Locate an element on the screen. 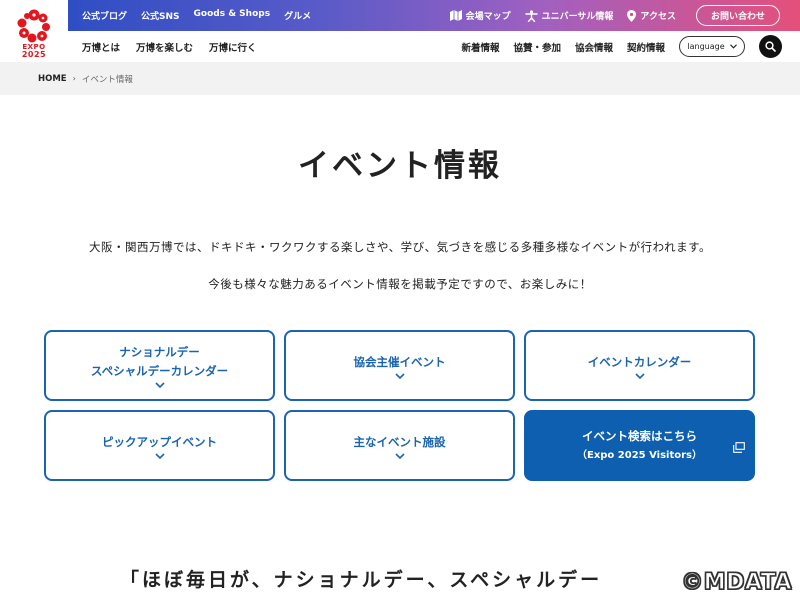  intro-text-line2: 今後も様々な魅力あるイベント情報を掲載予定ですので、お楽しみに！ is located at coordinates (400, 284).